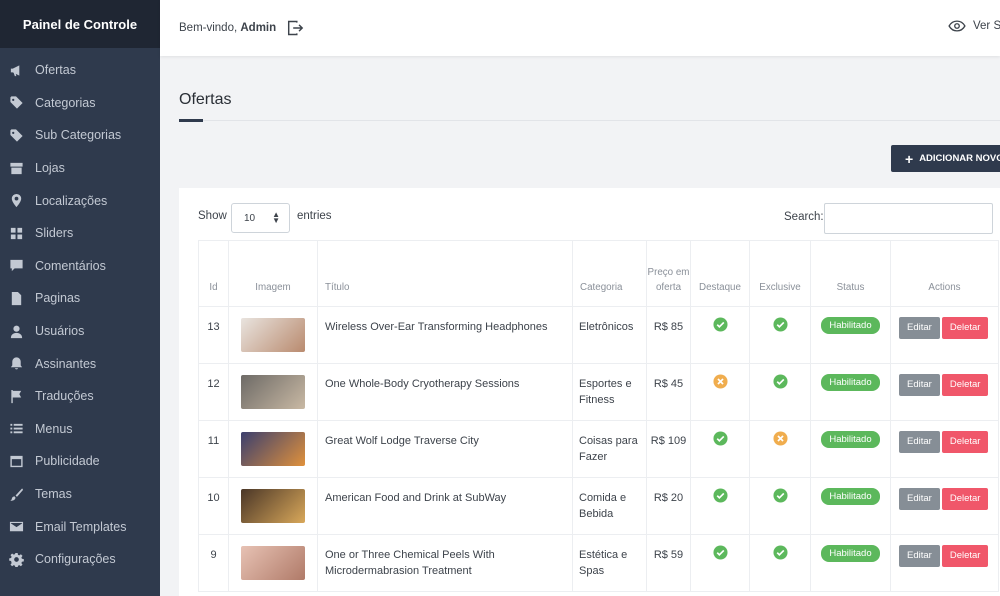 This screenshot has width=1000, height=596. What do you see at coordinates (80, 429) in the screenshot?
I see `sidebar-item-menus: Menus` at bounding box center [80, 429].